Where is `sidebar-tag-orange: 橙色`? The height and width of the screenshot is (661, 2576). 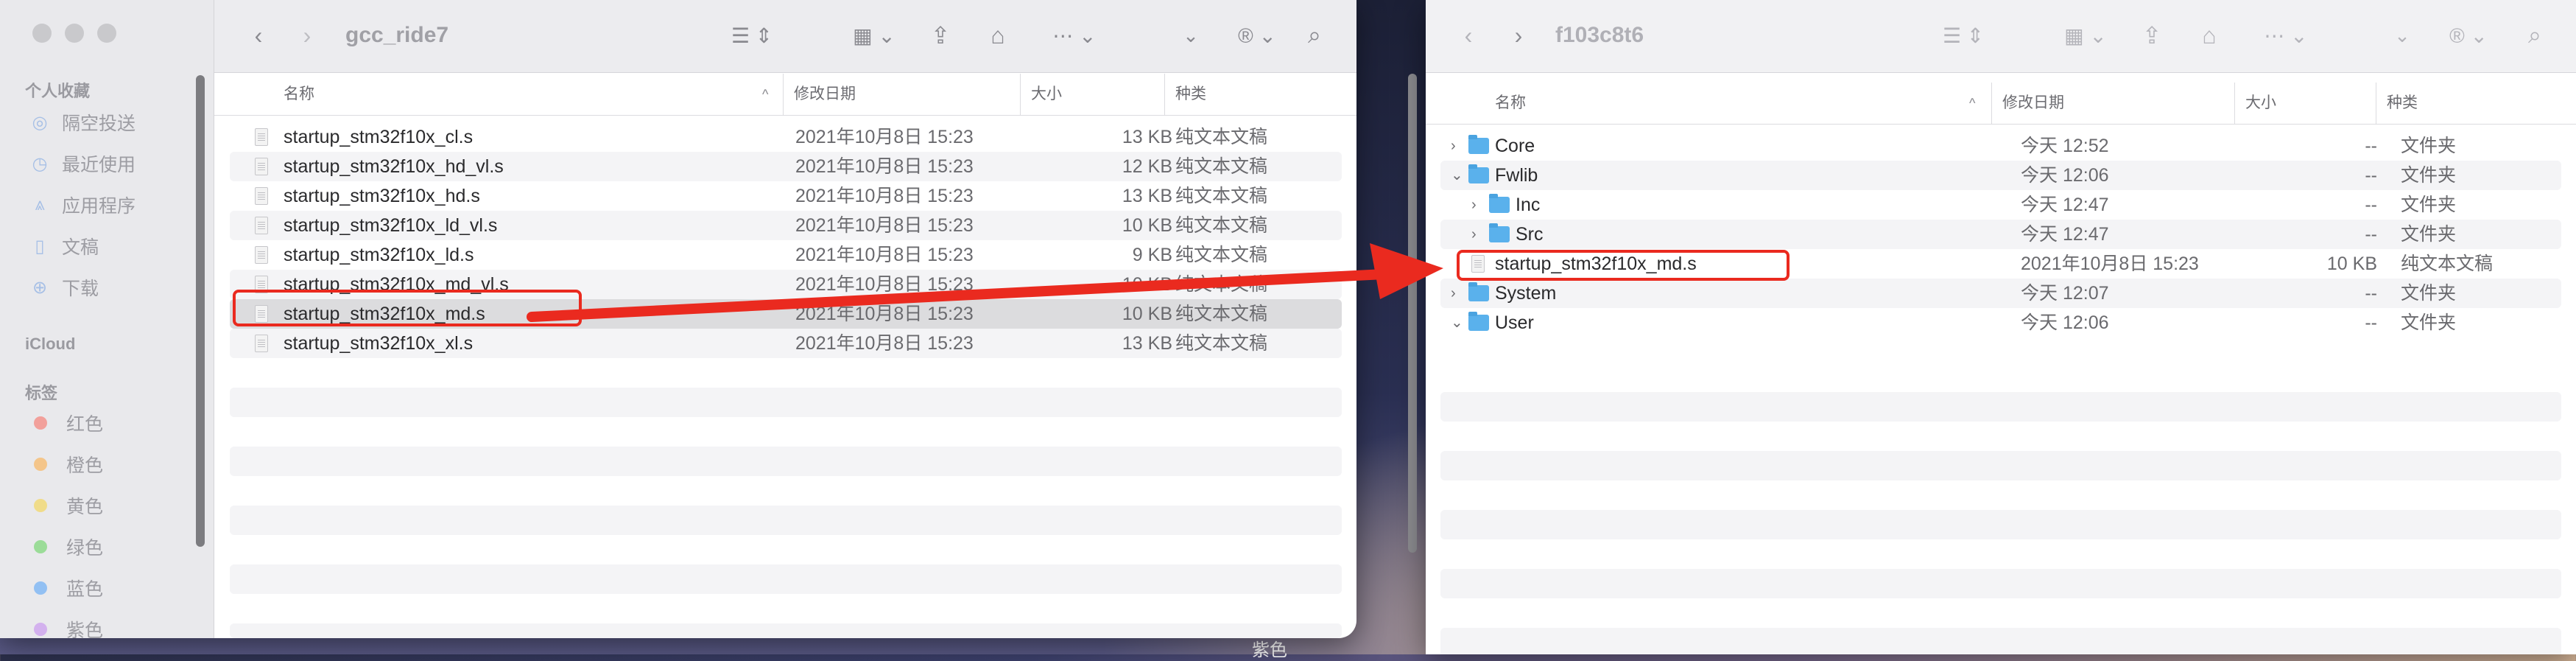 sidebar-tag-orange: 橙色 is located at coordinates (66, 465).